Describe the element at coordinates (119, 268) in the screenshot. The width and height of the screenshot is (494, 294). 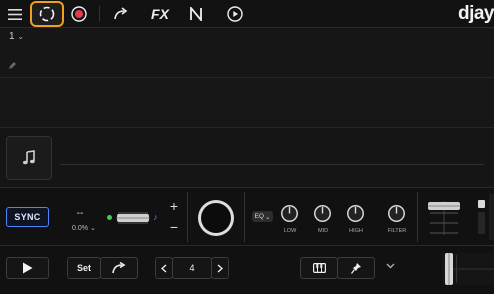
I see `cue-redo-button` at that location.